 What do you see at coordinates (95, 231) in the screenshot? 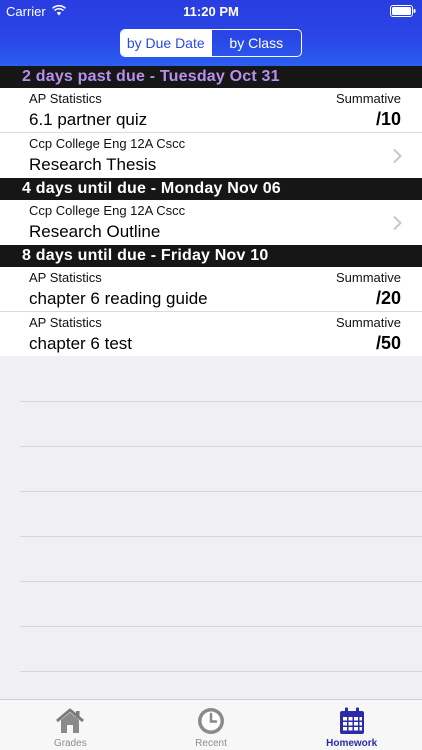
I see `assignment-title: Research Outline` at bounding box center [95, 231].